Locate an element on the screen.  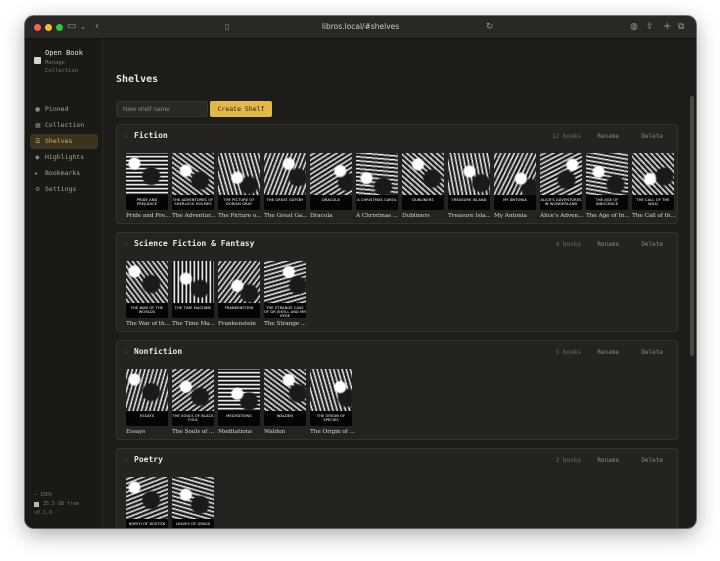
book-card: MY ÁNTONIA My Ántonia is located at coordinates (515, 186).